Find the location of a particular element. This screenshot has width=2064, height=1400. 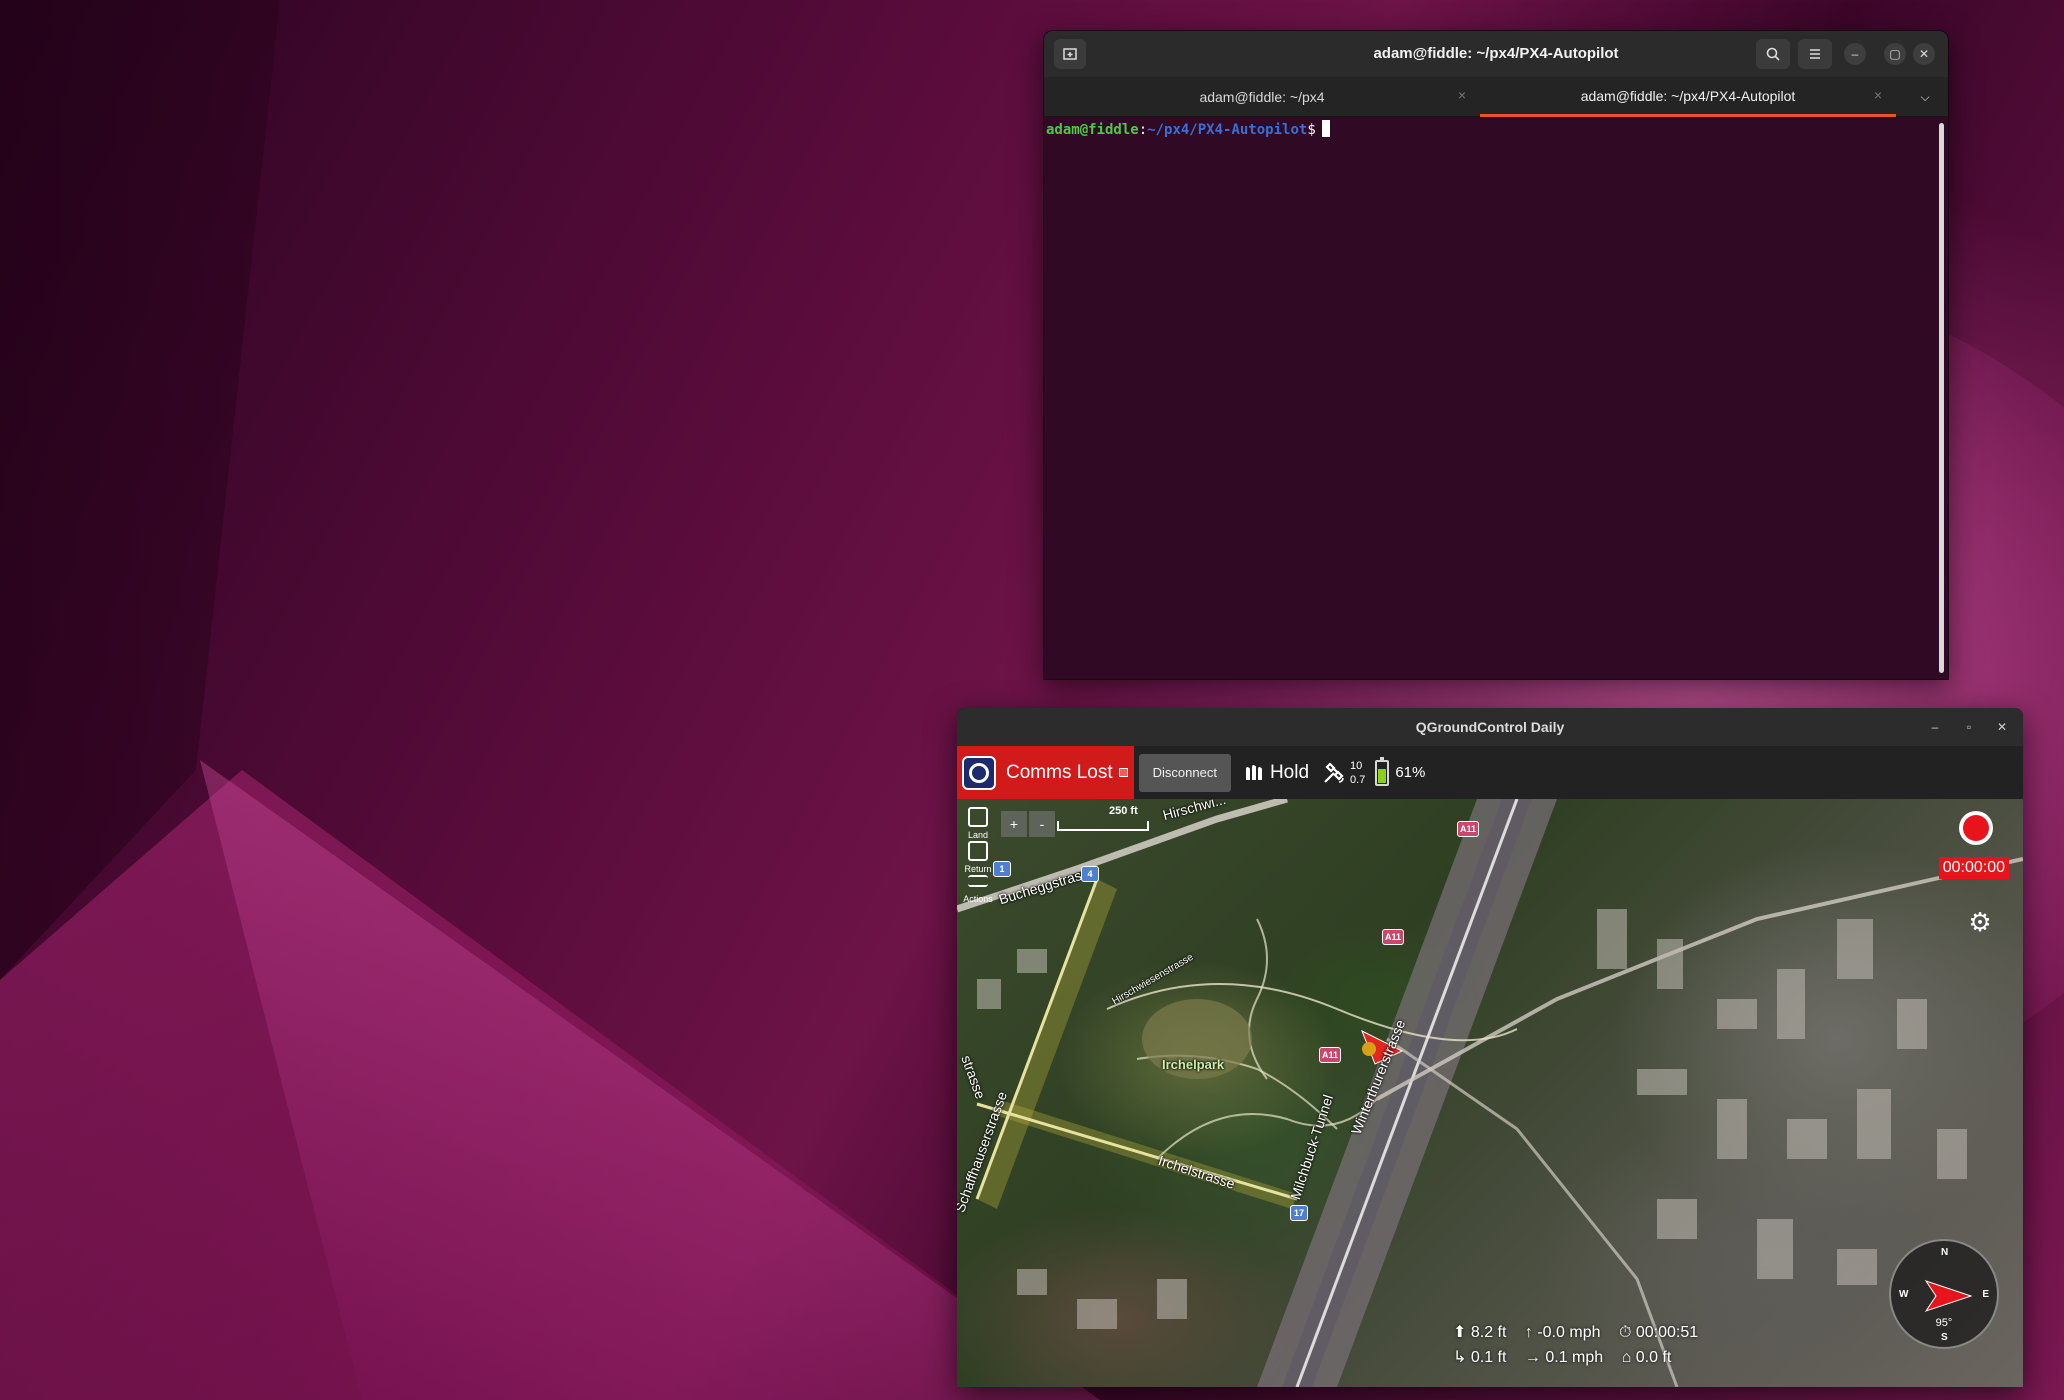

comms-status-indicator: Comms Lost is located at coordinates (1045, 772).